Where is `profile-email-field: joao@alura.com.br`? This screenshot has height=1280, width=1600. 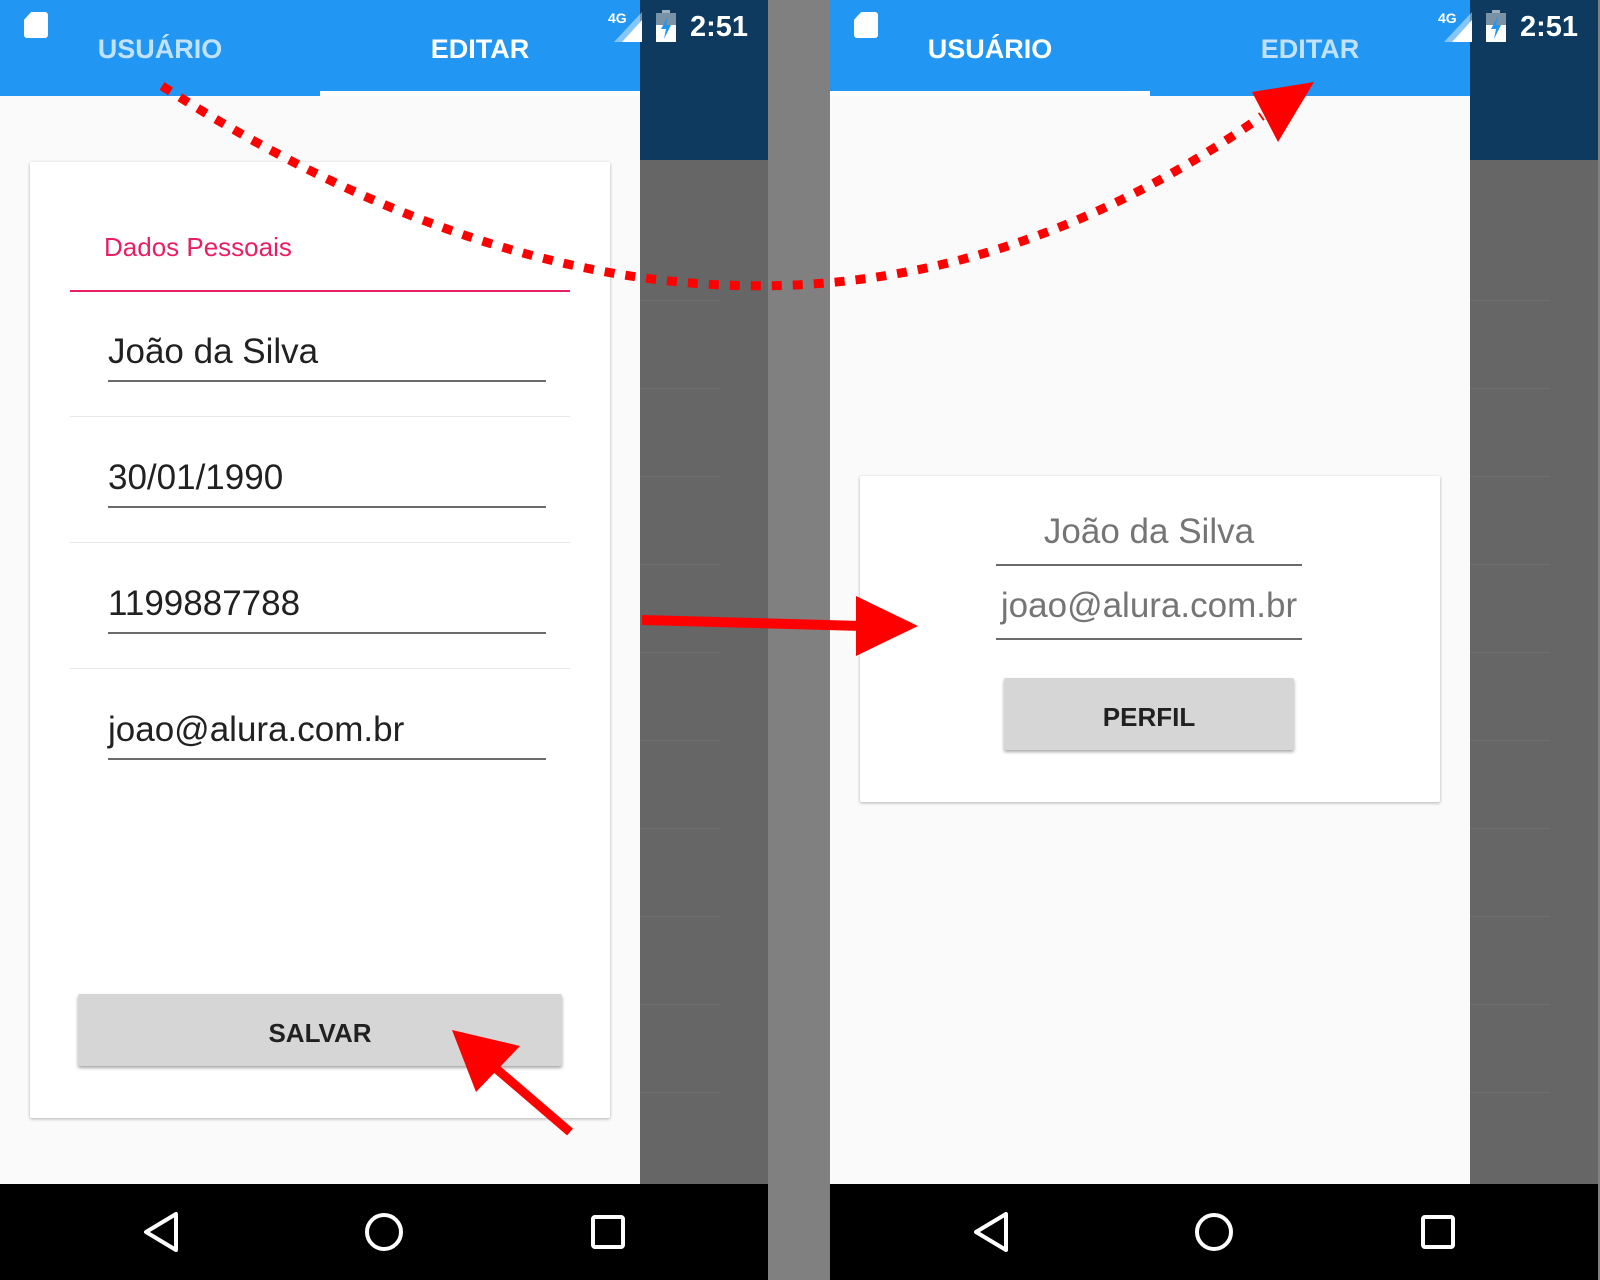 profile-email-field: joao@alura.com.br is located at coordinates (1149, 612).